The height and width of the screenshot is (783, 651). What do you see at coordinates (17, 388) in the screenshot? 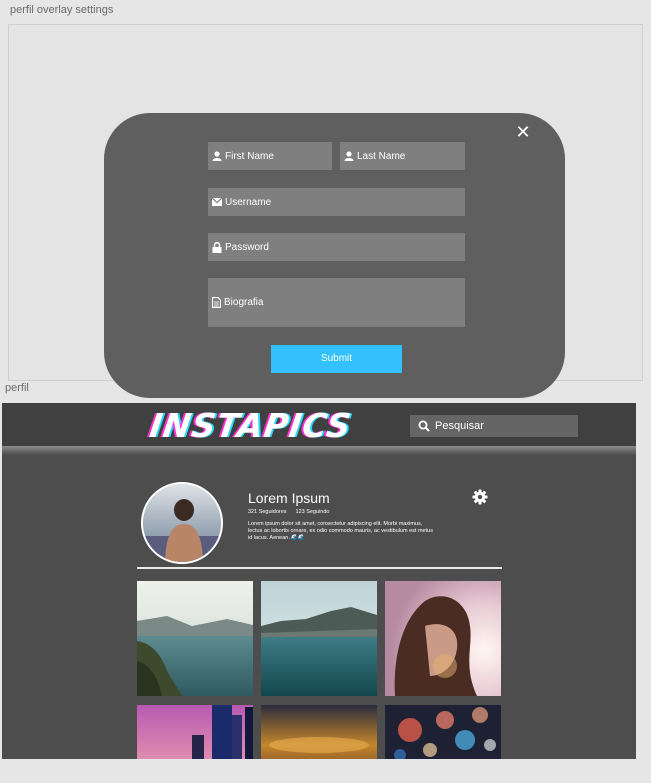
I see `artboard-label-profile: perfil` at bounding box center [17, 388].